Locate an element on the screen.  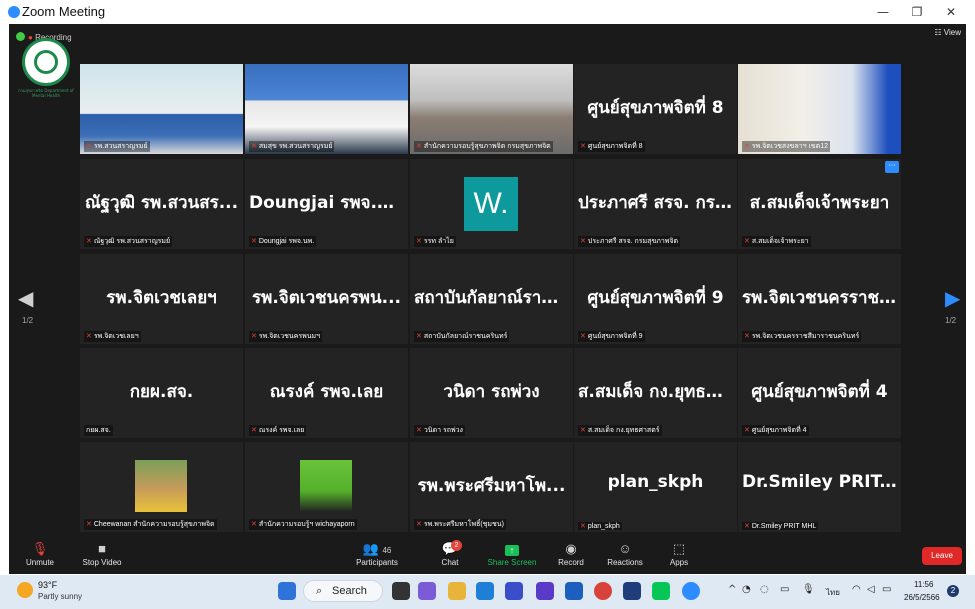
participant-tile: กยผ.สจ. กยผ.สจ. is located at coordinates (161, 393).